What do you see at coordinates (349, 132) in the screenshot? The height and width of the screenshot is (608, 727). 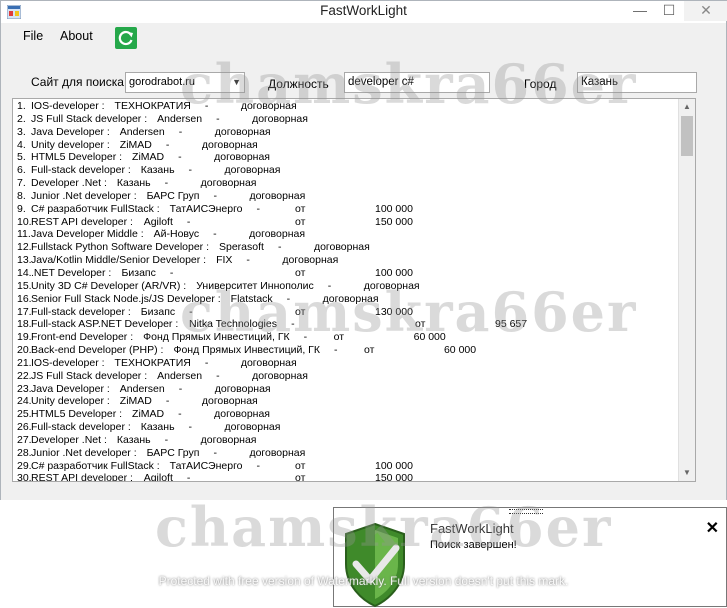 I see `list-item: 3. Java Developer : Andersen - договорная` at bounding box center [349, 132].